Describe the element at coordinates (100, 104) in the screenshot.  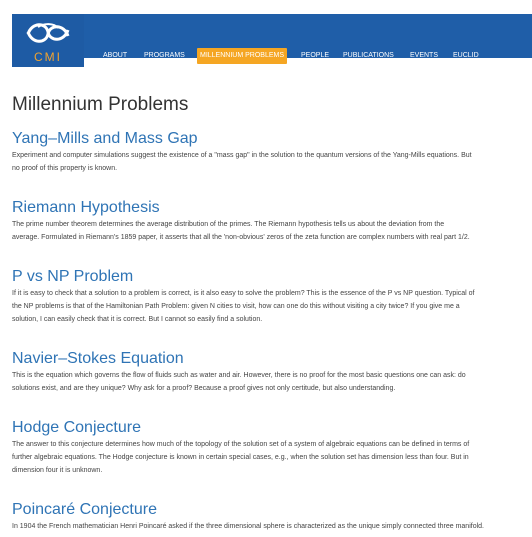
I see `page-title: Millennium Problems` at that location.